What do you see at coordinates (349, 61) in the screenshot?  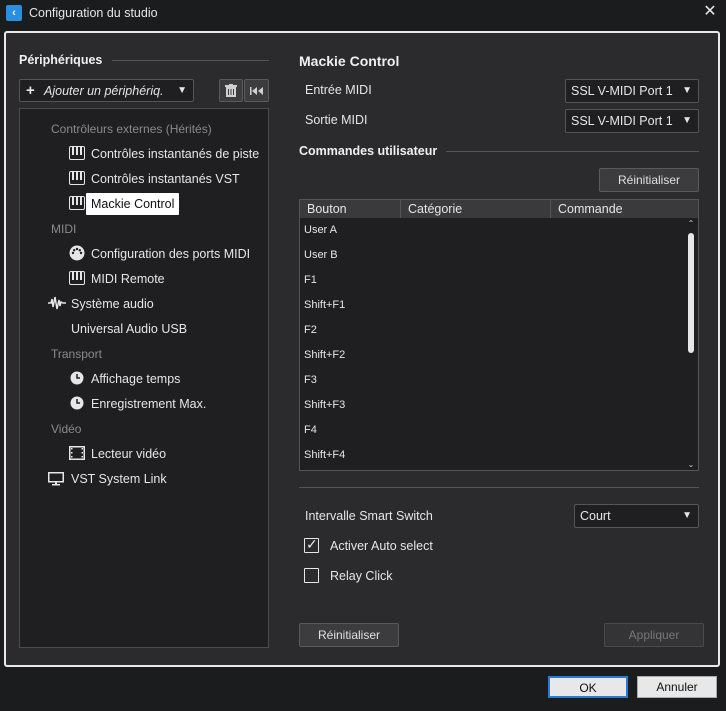 I see `device-title: Mackie Control` at bounding box center [349, 61].